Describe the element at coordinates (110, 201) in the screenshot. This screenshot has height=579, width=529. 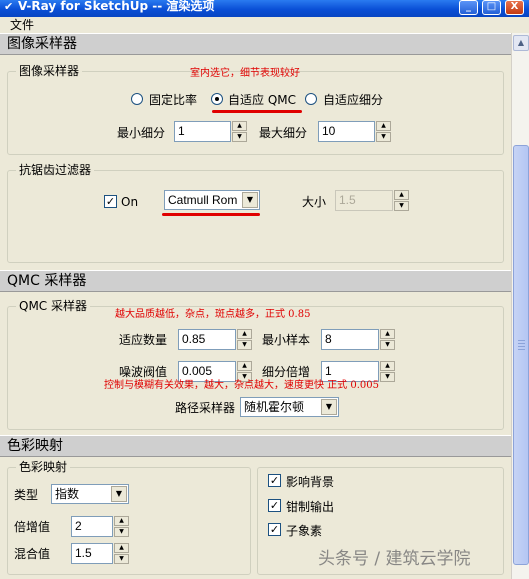
I see `aa-on-checkbox: ✓` at that location.